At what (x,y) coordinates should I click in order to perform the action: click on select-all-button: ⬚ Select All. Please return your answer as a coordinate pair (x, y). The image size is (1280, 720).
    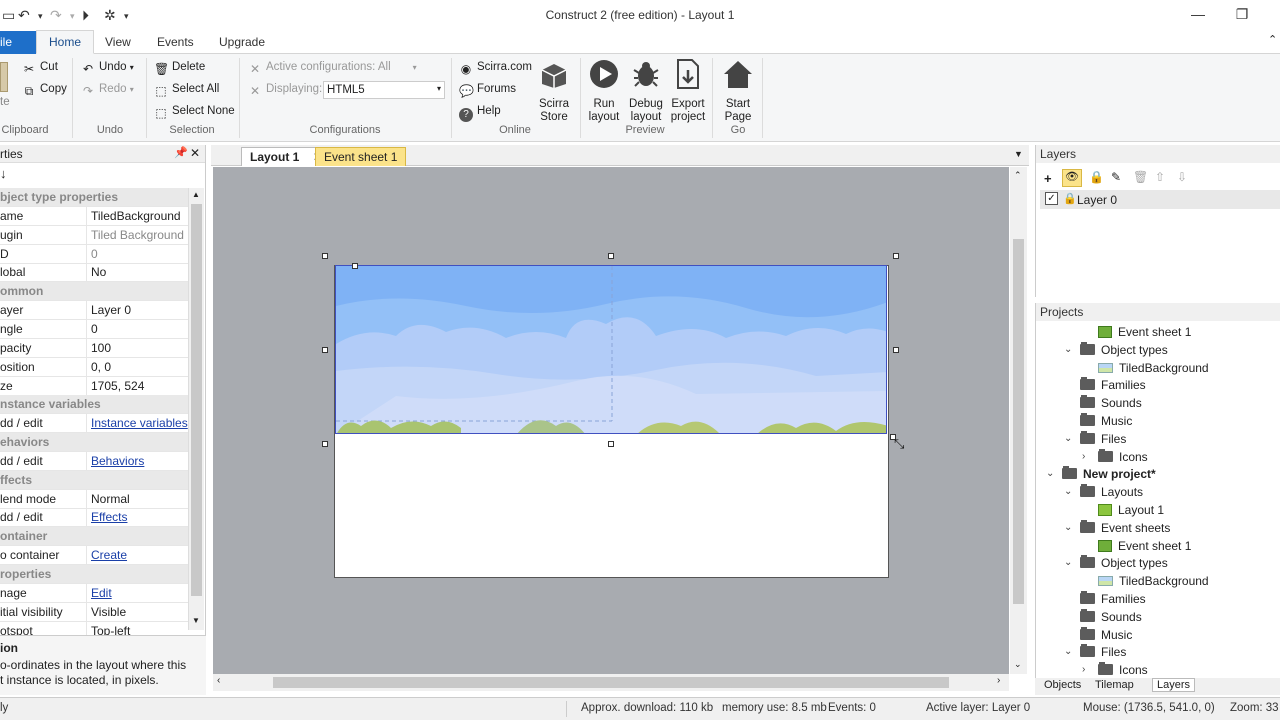
    Looking at the image, I should click on (186, 90).